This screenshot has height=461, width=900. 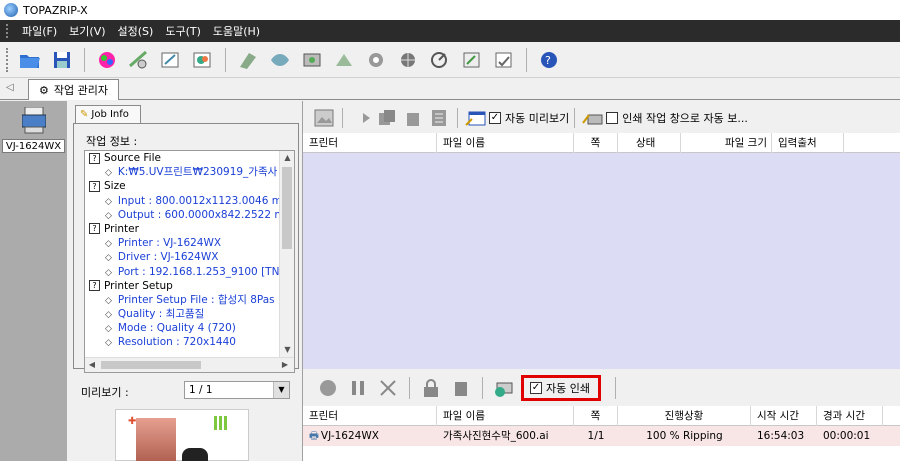 What do you see at coordinates (183, 31) in the screenshot?
I see `menu-tools: 도구(T)` at bounding box center [183, 31].